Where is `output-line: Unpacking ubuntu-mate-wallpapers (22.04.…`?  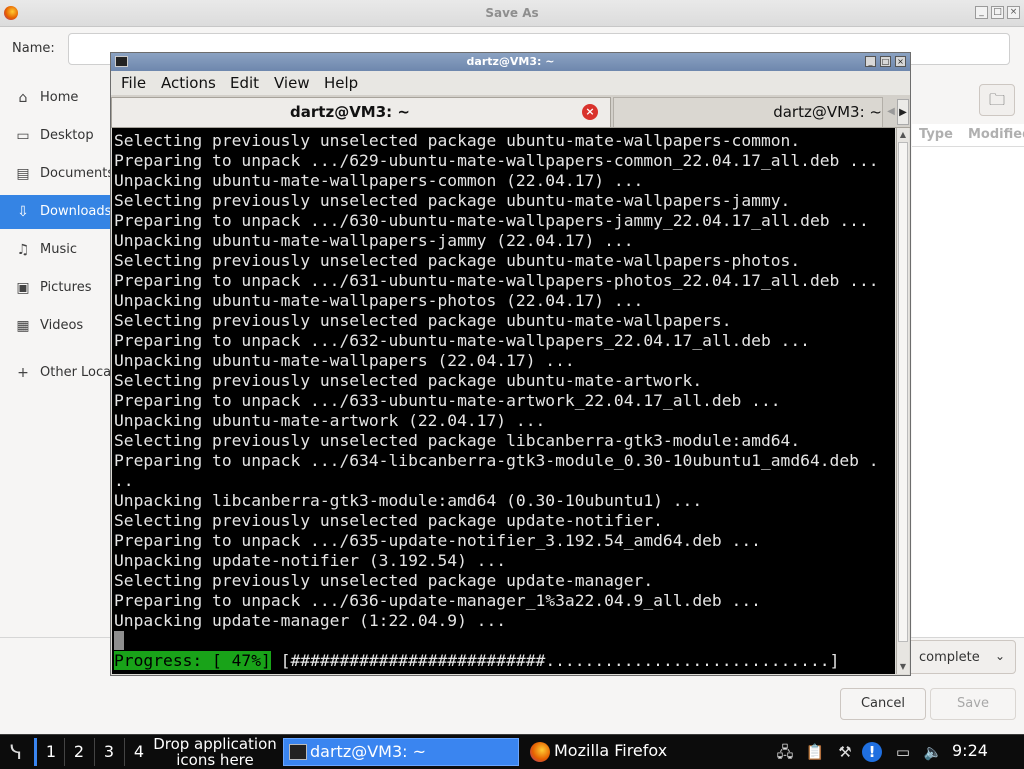
output-line: Unpacking ubuntu-mate-wallpapers (22.04.… is located at coordinates (344, 360).